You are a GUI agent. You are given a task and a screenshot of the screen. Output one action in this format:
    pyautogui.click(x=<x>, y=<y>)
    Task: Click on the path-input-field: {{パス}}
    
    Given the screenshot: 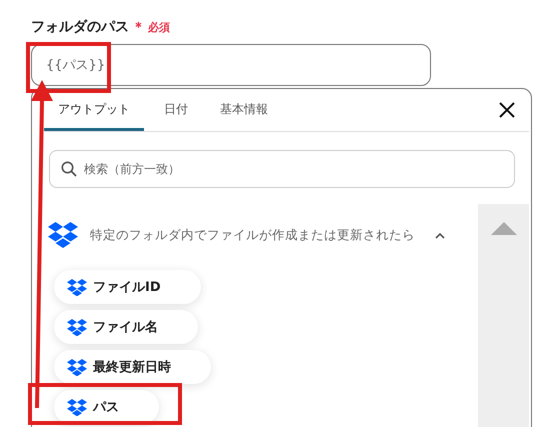 What is the action you would take?
    pyautogui.click(x=231, y=65)
    